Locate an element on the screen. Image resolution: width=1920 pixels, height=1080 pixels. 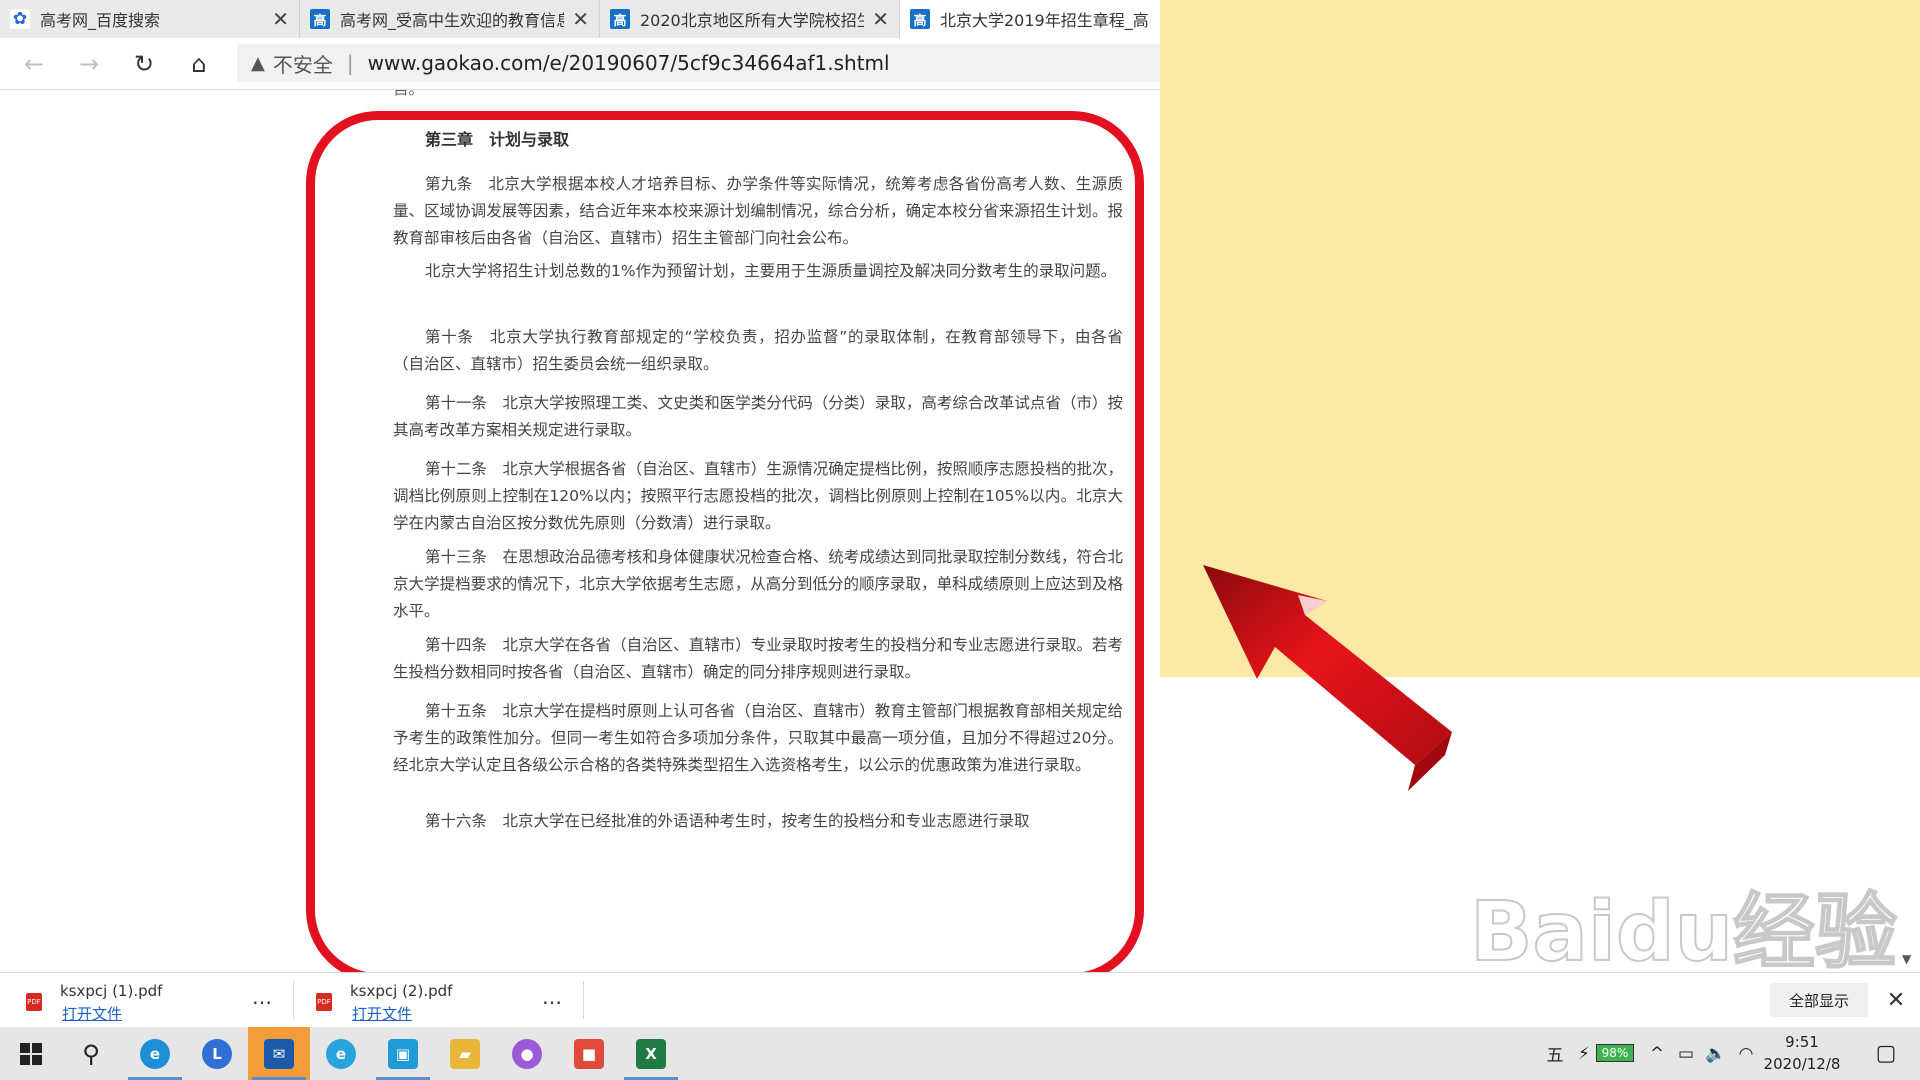
divider is located at coordinates (583, 1000).